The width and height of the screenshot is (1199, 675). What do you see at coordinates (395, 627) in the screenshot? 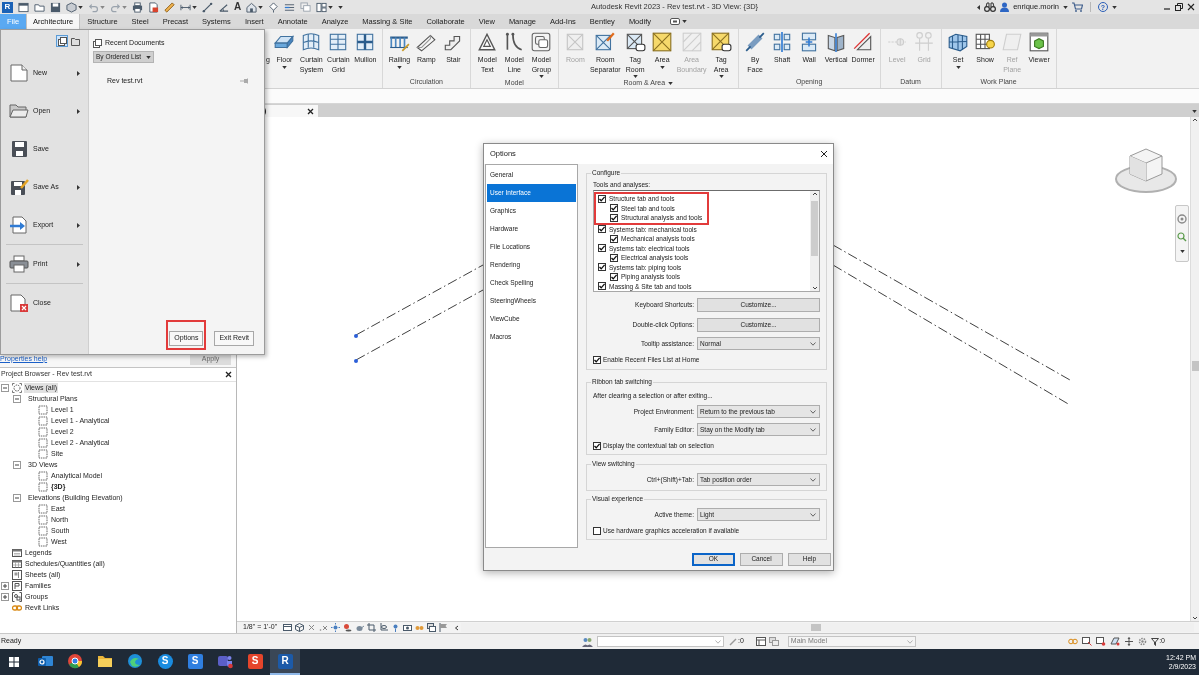
I see `pin-drop-icon` at bounding box center [395, 627].